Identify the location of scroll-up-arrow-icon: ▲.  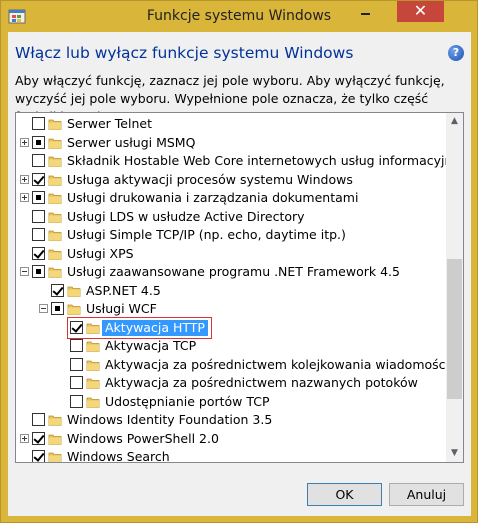
(454, 121).